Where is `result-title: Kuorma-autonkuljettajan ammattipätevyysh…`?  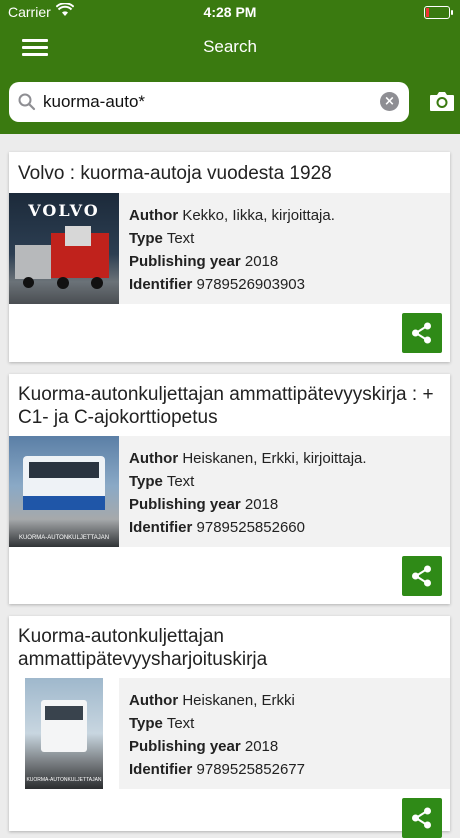
result-title: Kuorma-autonkuljettajan ammattipätevyysh… is located at coordinates (168, 648).